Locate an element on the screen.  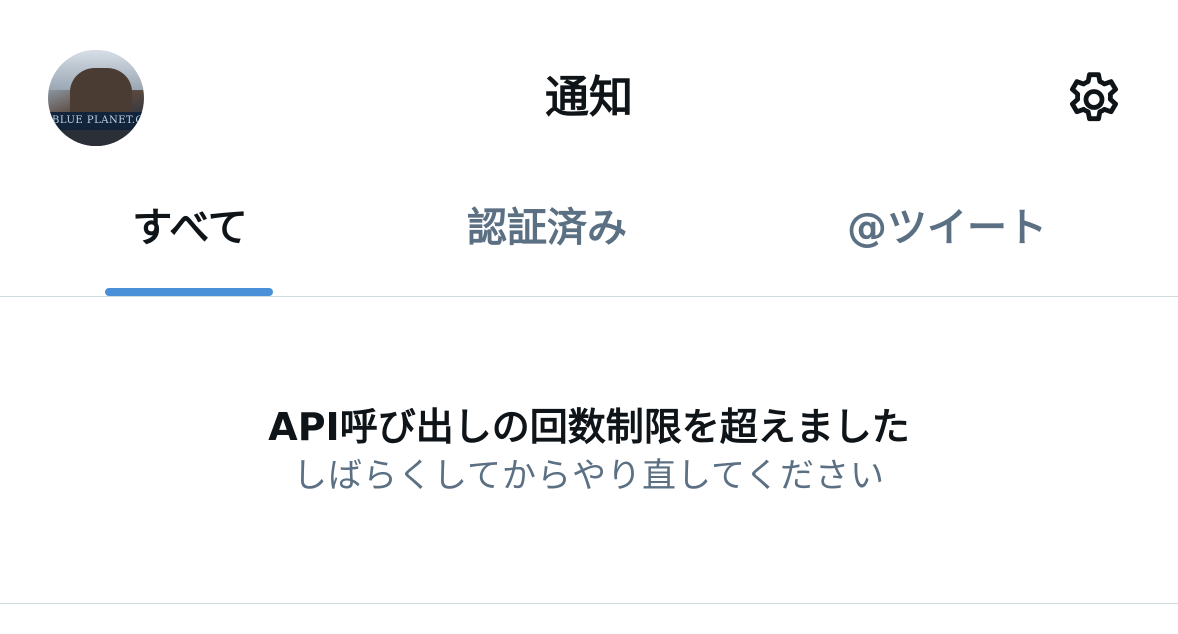
tab-verified: 認証済み is located at coordinates (547, 238).